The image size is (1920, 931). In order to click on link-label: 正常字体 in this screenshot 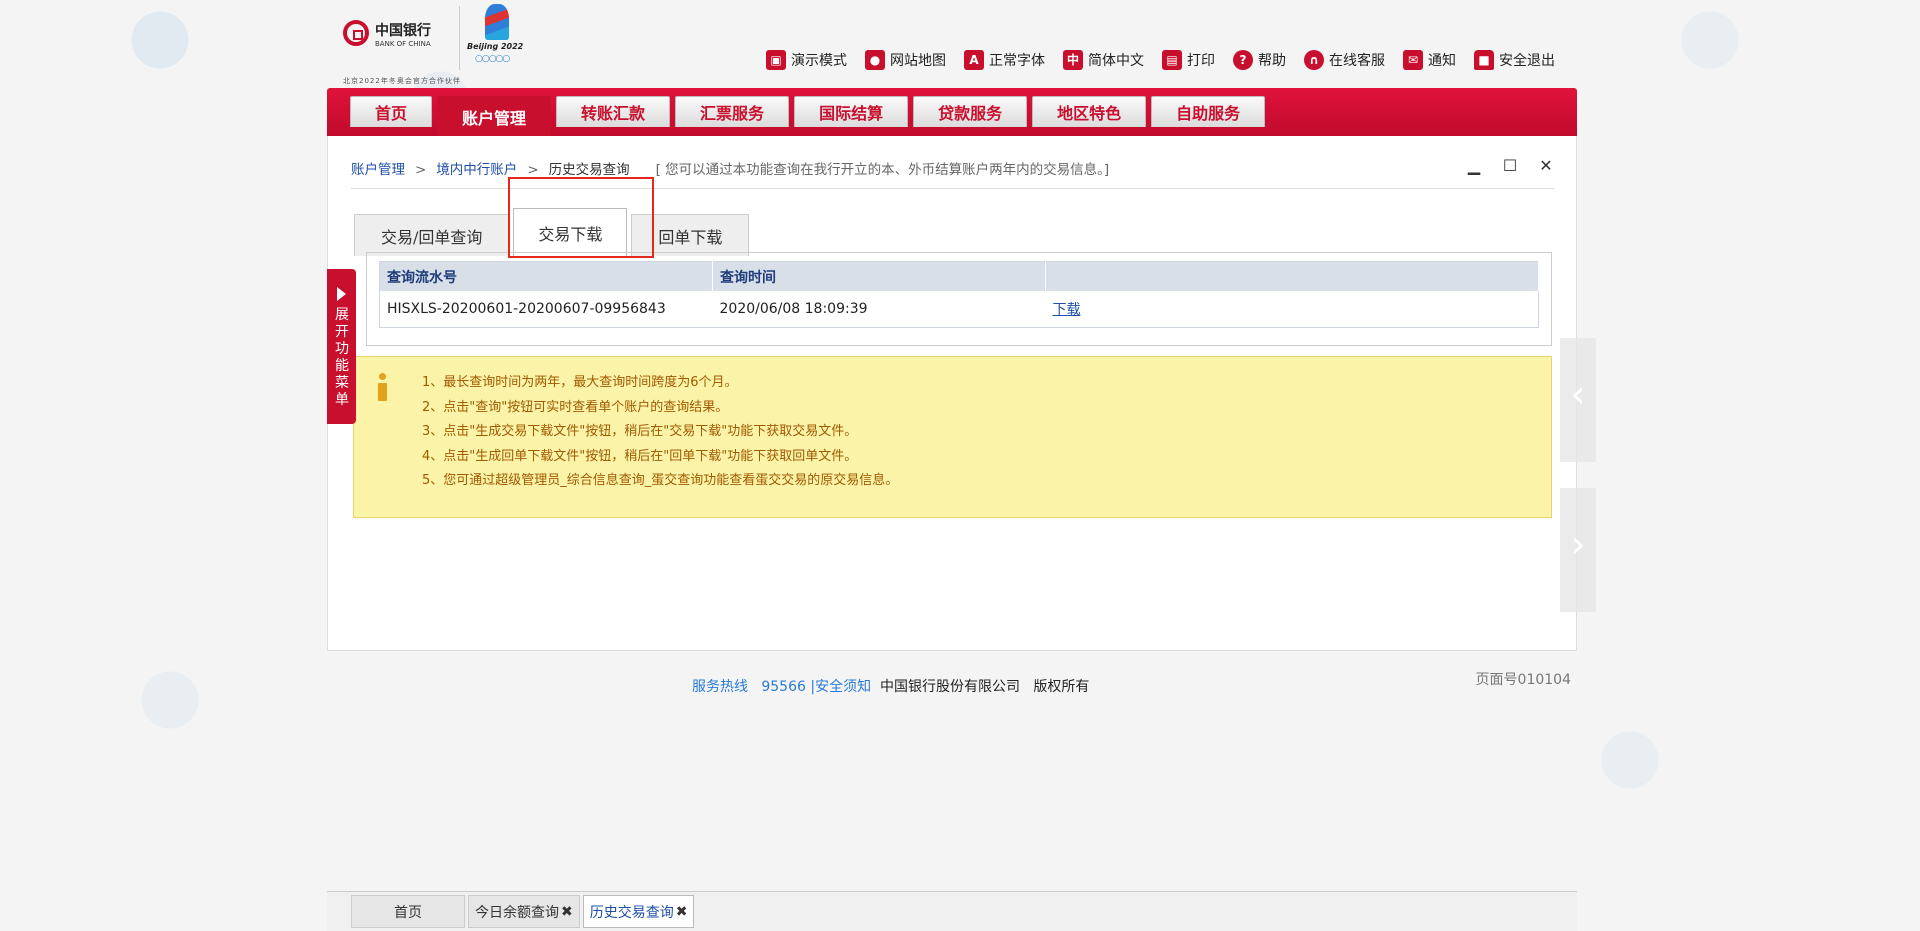, I will do `click(1017, 61)`.